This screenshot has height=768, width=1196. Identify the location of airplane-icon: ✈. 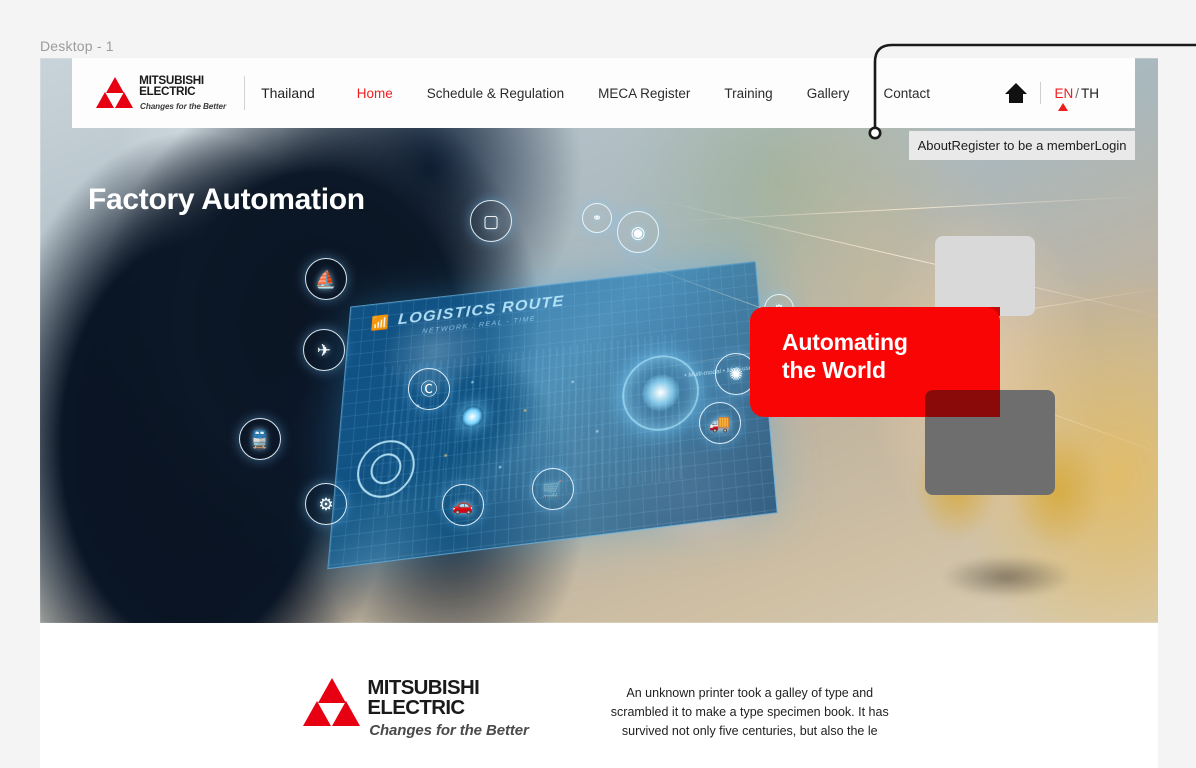
(324, 350).